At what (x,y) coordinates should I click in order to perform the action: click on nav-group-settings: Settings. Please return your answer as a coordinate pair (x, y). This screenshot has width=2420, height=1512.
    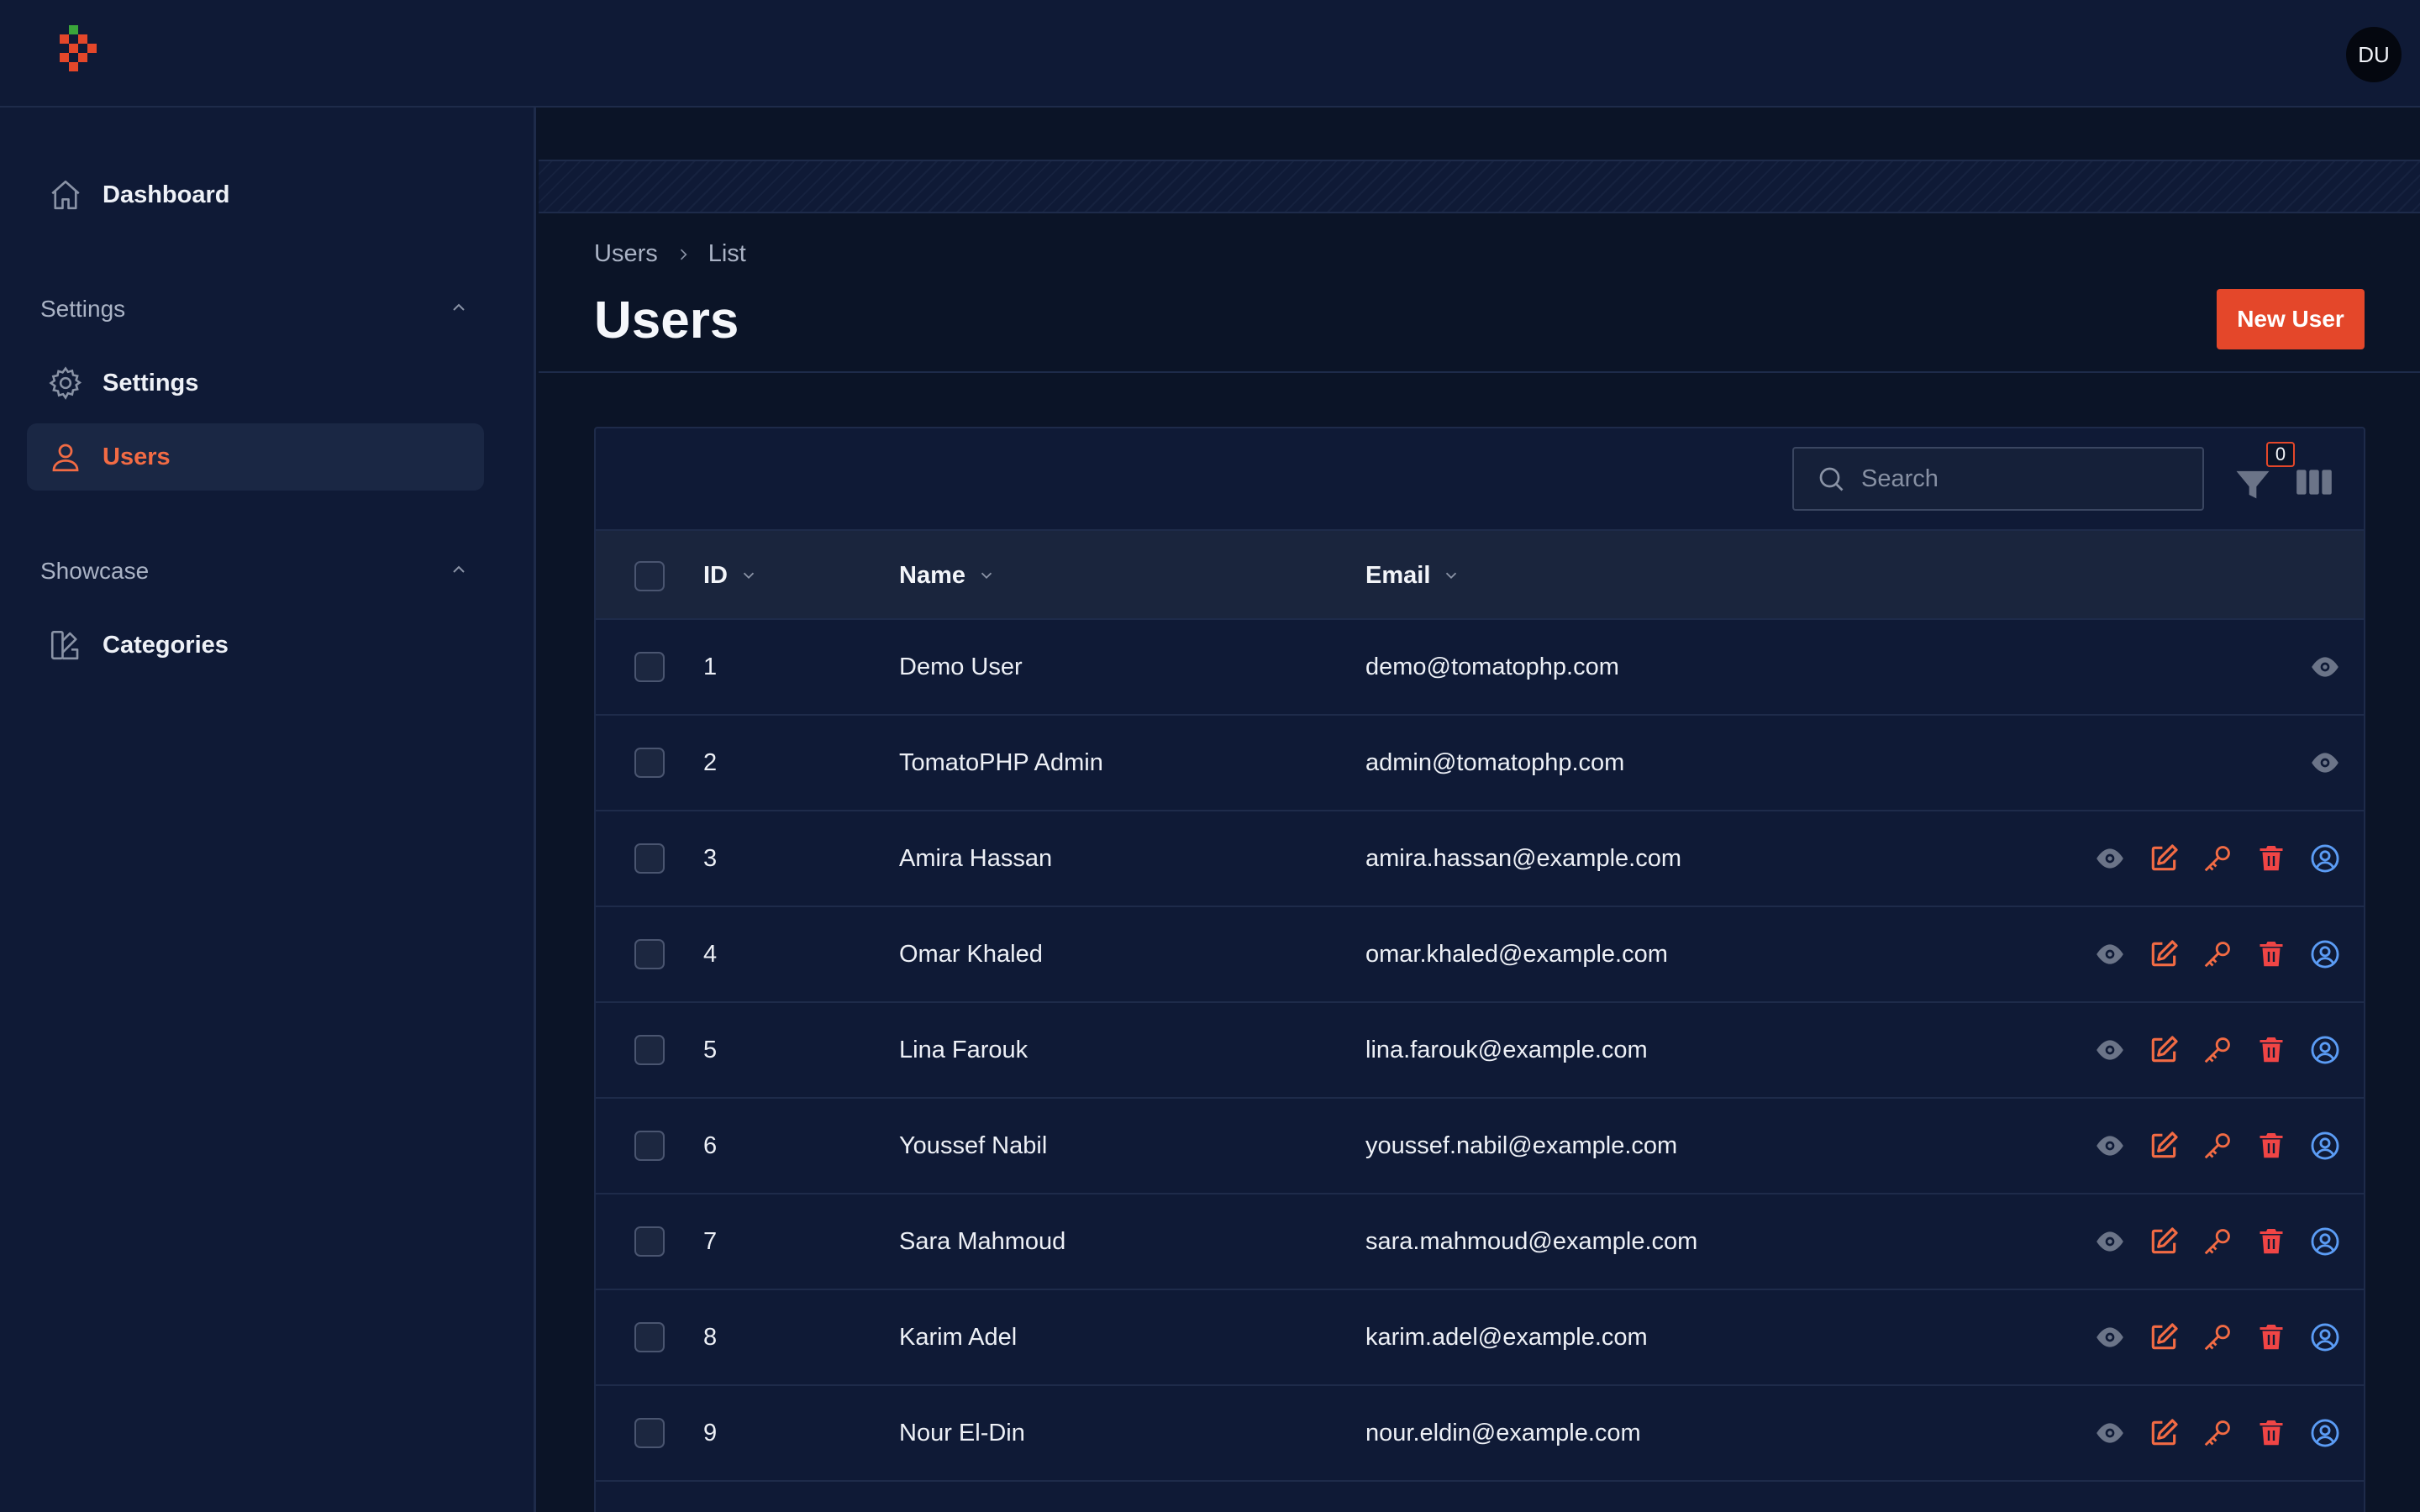
    Looking at the image, I should click on (255, 309).